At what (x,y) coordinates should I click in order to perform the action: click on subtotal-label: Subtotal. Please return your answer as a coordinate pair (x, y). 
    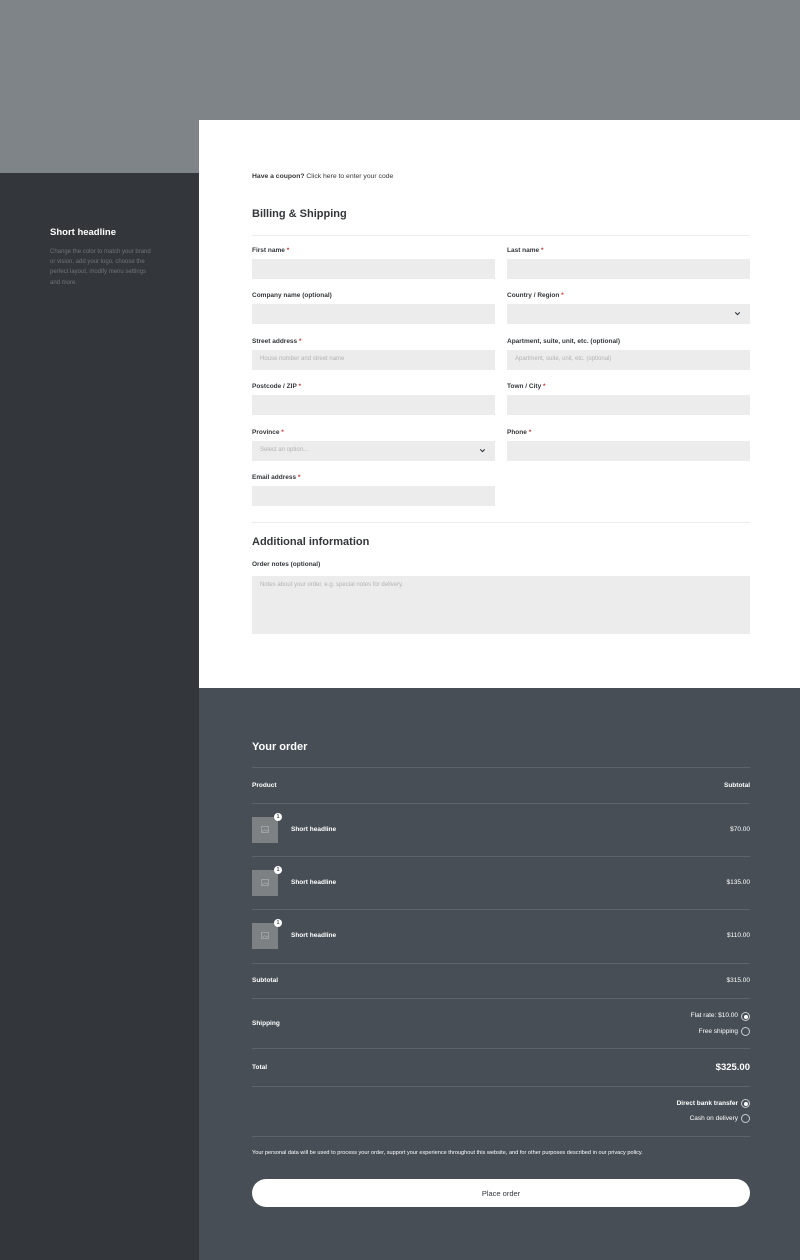
    Looking at the image, I should click on (265, 980).